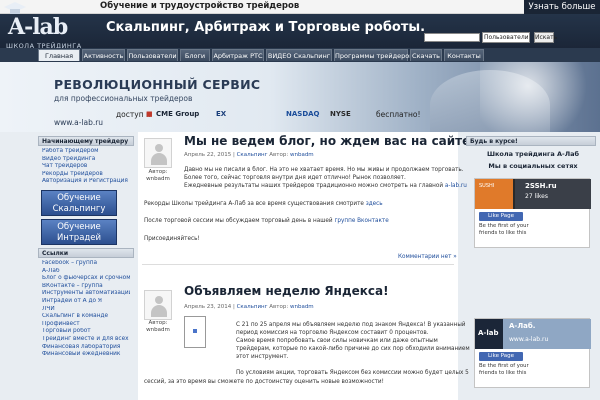  What do you see at coordinates (158, 172) in the screenshot?
I see `author-label: Автор:` at bounding box center [158, 172].